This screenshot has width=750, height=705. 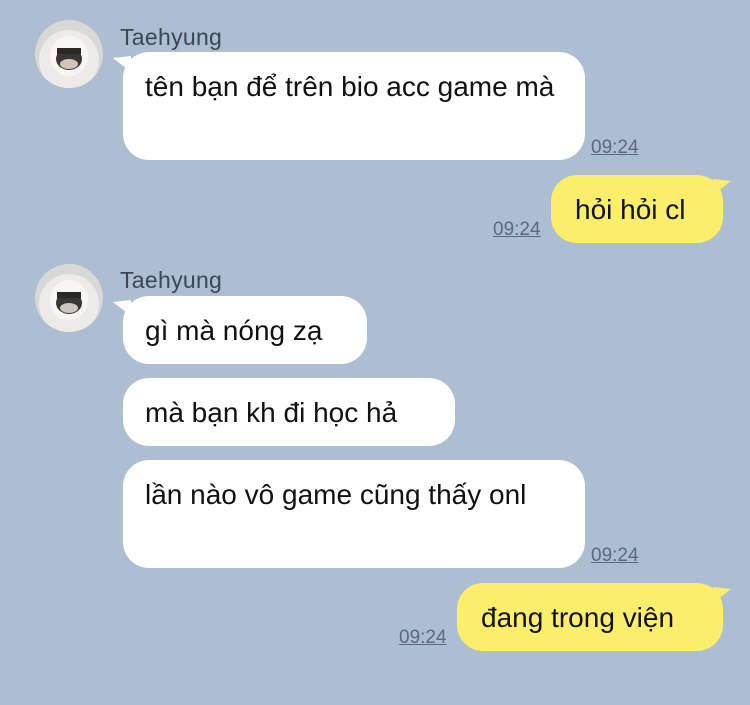 I want to click on incoming-message: tên bạn để trên bio acc game mà, so click(x=354, y=106).